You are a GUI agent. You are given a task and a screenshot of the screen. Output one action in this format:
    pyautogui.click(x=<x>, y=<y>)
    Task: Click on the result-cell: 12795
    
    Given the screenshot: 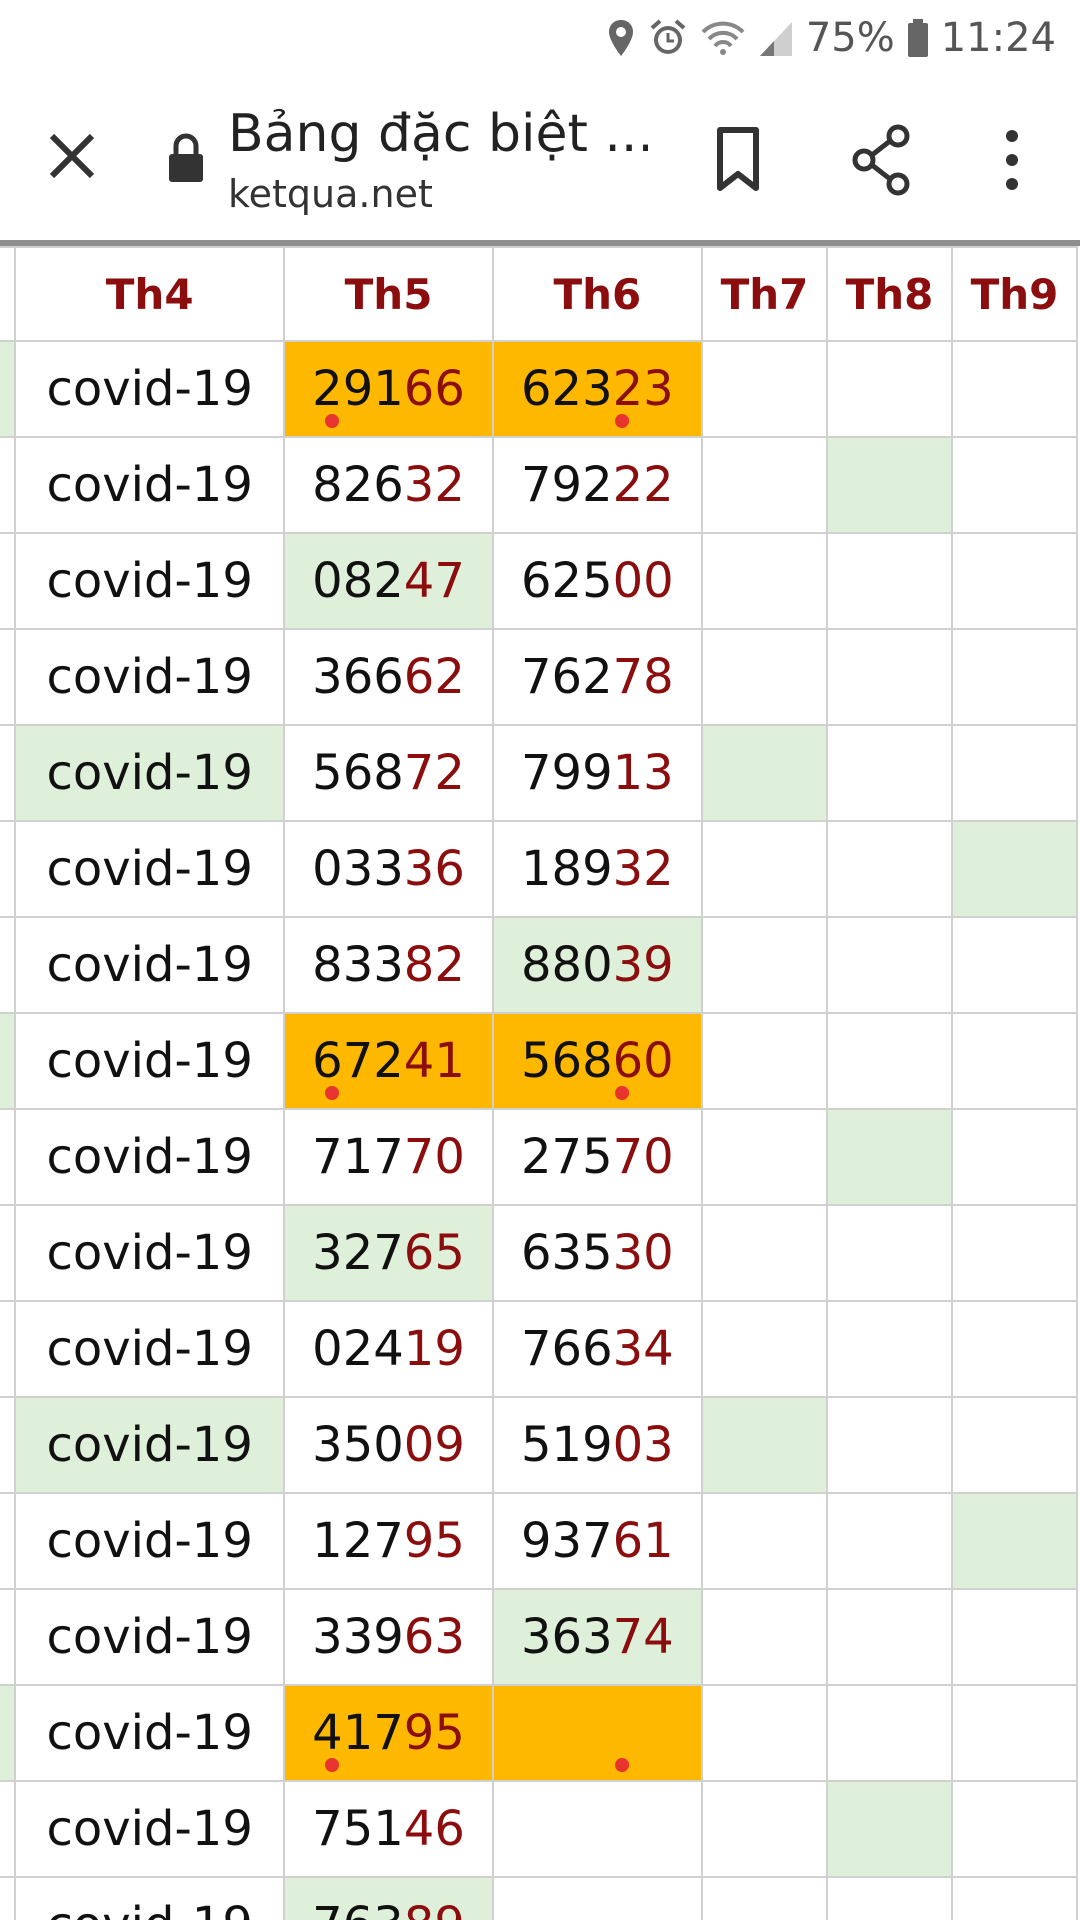 What is the action you would take?
    pyautogui.click(x=388, y=1541)
    